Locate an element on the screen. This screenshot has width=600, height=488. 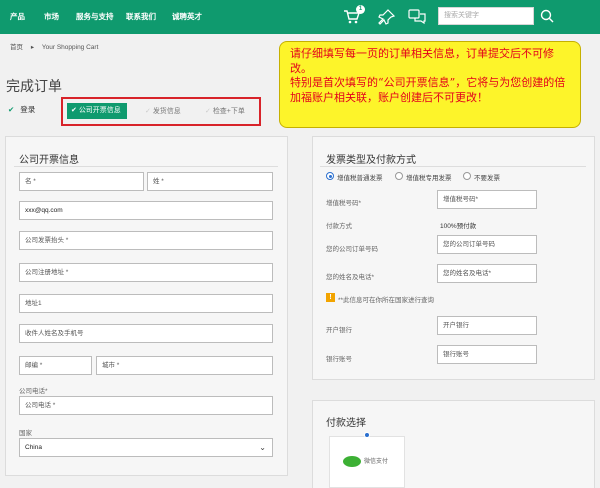
name-phone-field: 您的姓名及电话* is located at coordinates (487, 273).